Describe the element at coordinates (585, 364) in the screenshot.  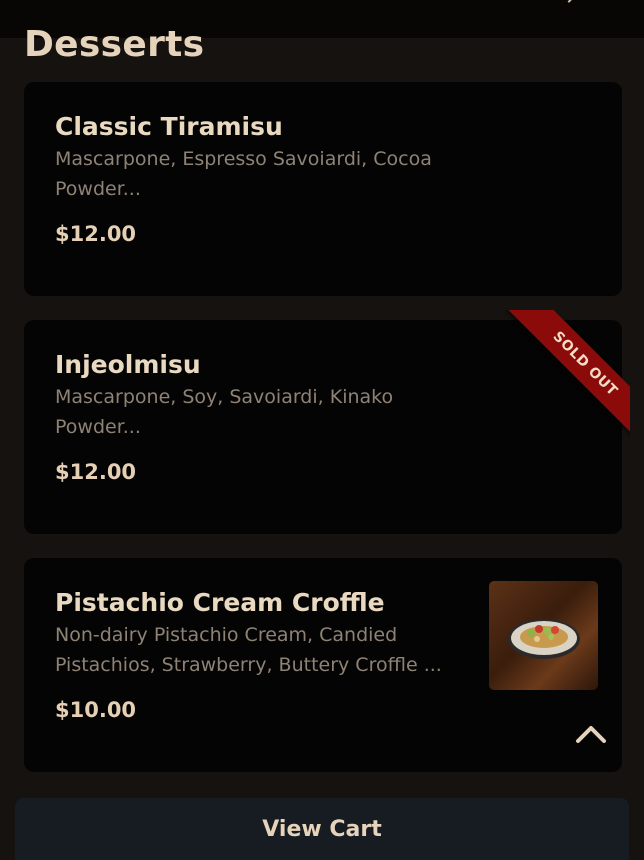
I see `sold-out-label: SOLD OUT` at that location.